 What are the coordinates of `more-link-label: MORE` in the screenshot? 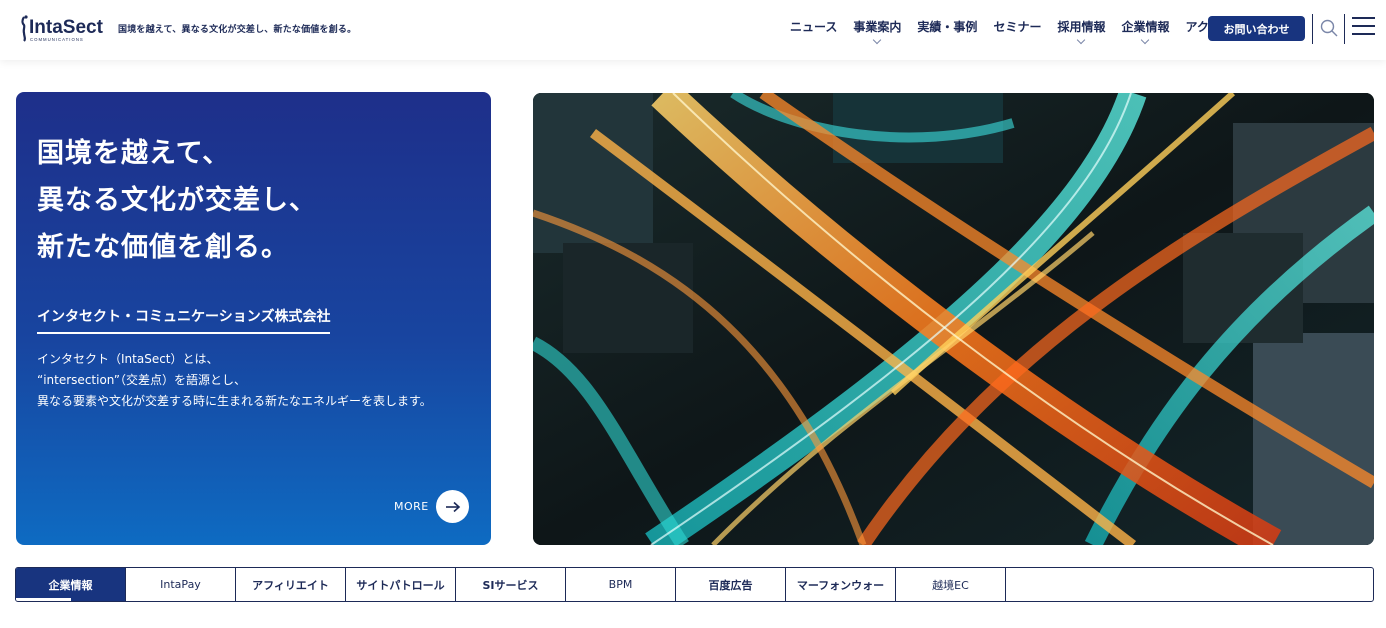 It's located at (411, 506).